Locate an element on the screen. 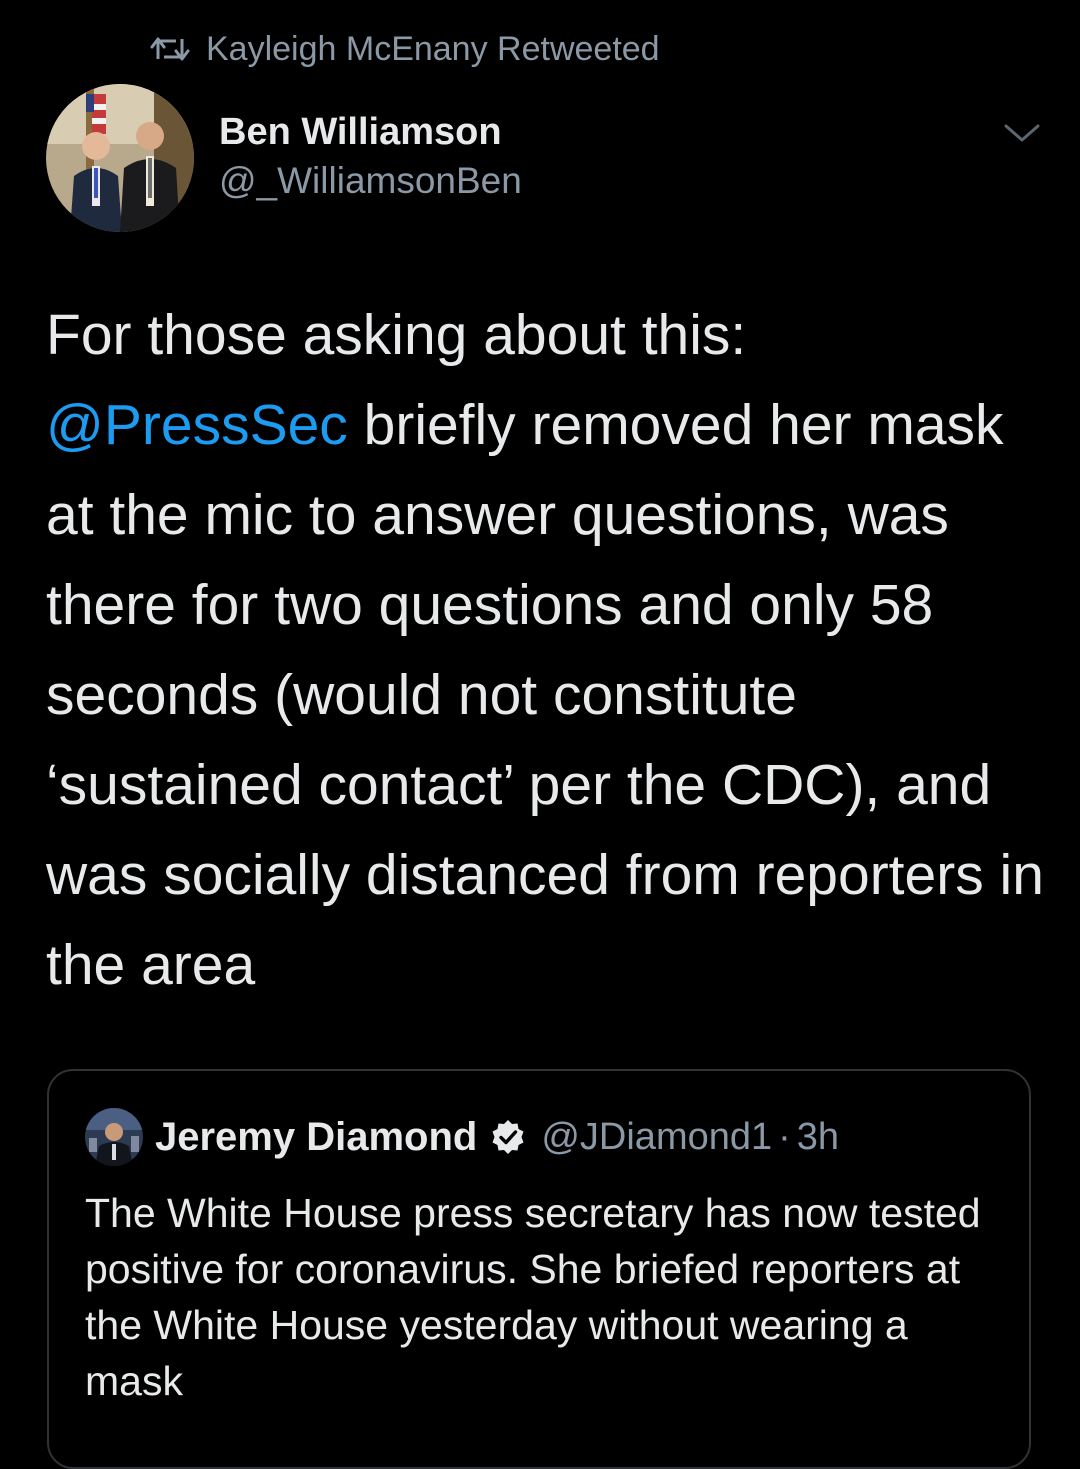  retweet-label: Kayleigh McEnany Retweeted is located at coordinates (433, 48).